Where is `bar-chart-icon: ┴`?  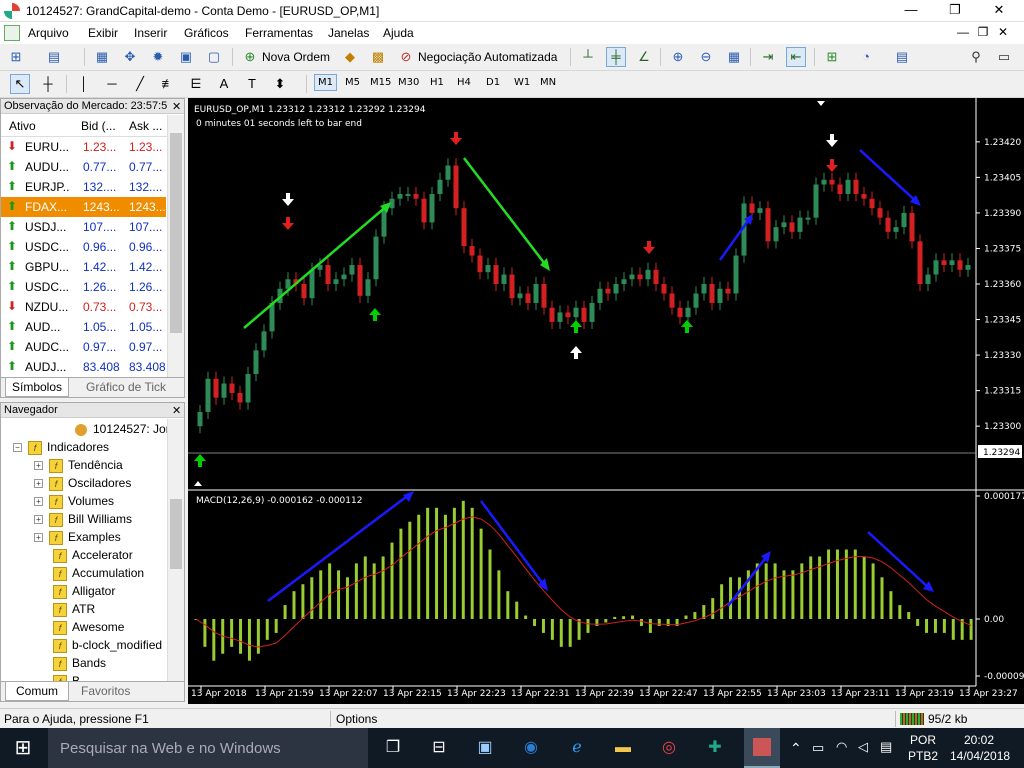 bar-chart-icon: ┴ is located at coordinates (588, 57).